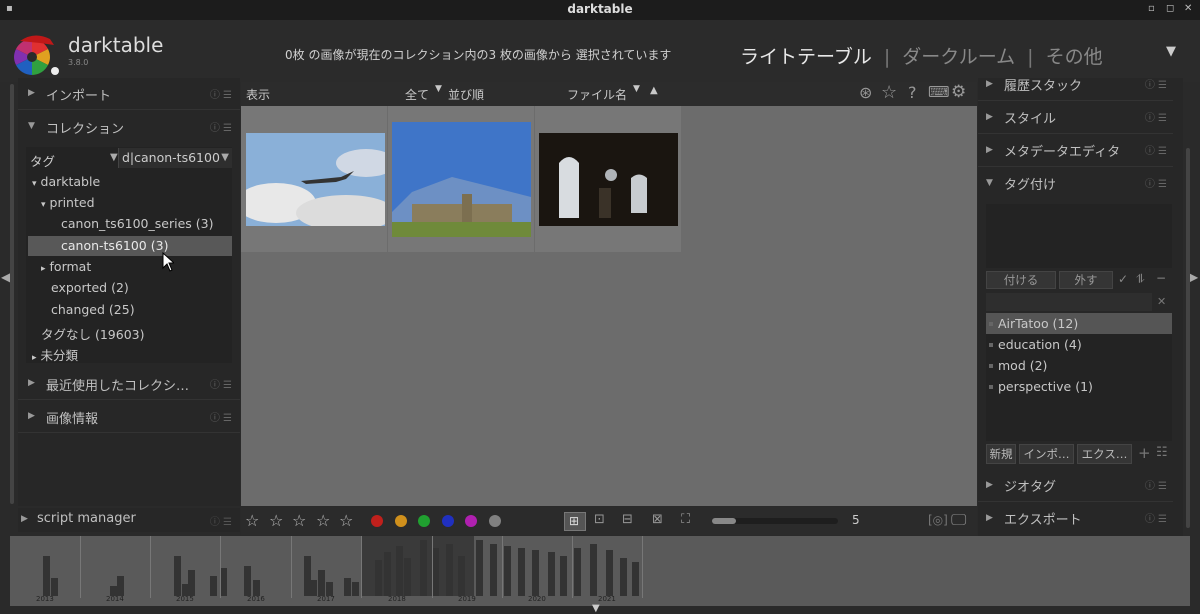 This screenshot has height=614, width=1200. I want to click on tag-item: mod (2), so click(1079, 365).